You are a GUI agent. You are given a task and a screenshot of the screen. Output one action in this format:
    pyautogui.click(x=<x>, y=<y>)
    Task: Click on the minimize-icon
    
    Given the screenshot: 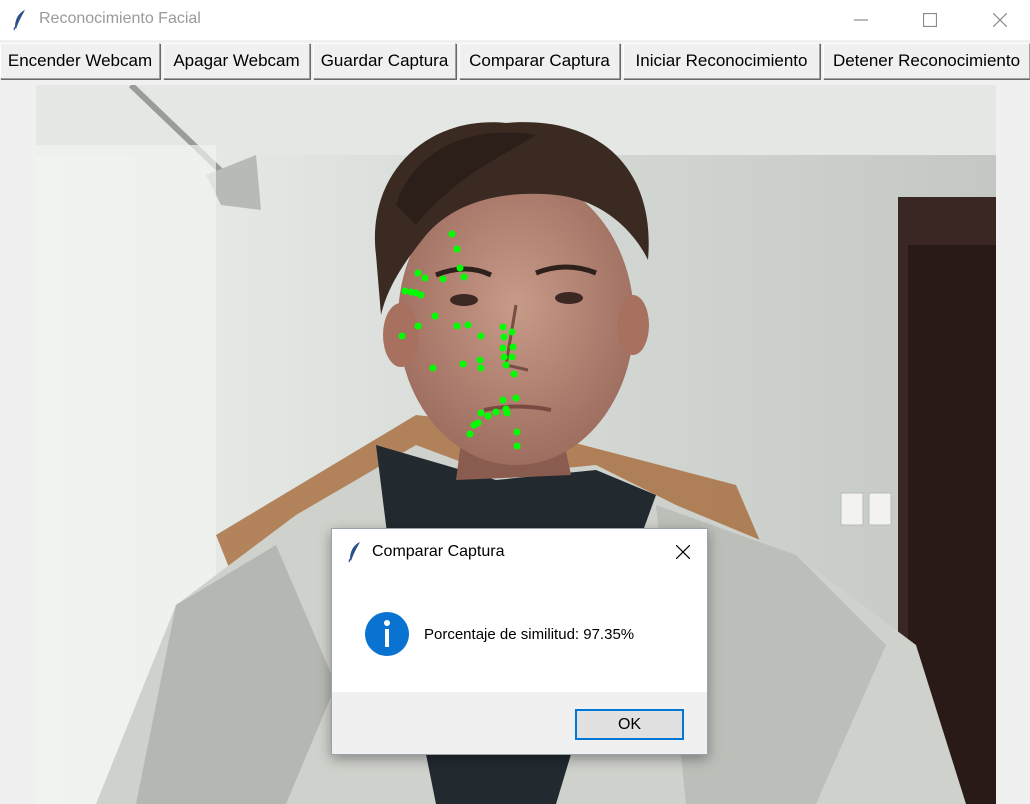 What is the action you would take?
    pyautogui.click(x=861, y=20)
    